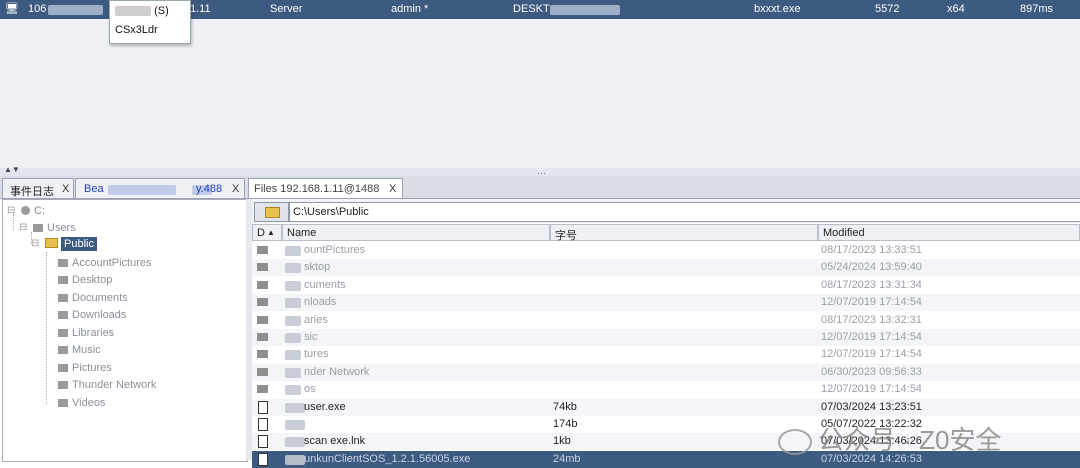 The width and height of the screenshot is (1080, 468). Describe the element at coordinates (949, 232) in the screenshot. I see `column-header-modified: Modified` at that location.